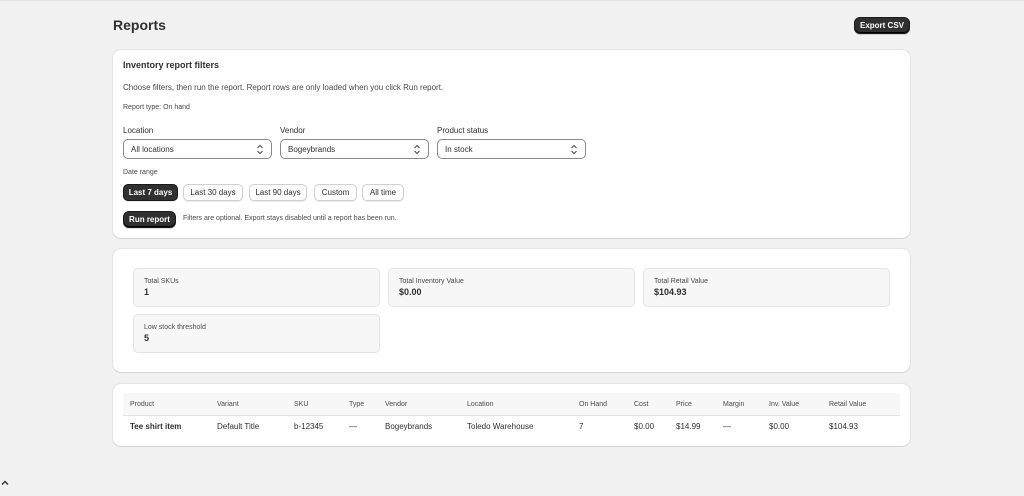 This screenshot has height=496, width=1024. What do you see at coordinates (156, 426) in the screenshot?
I see `cell-product: Tee shirt item` at bounding box center [156, 426].